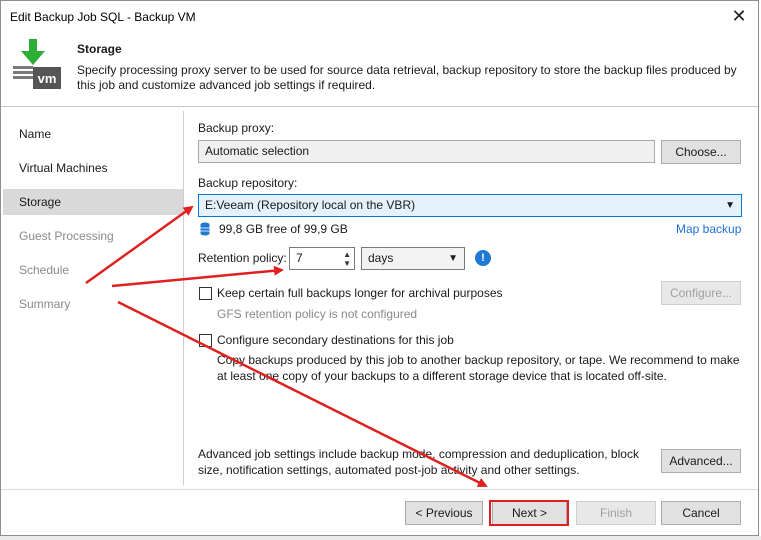  Describe the element at coordinates (205, 229) in the screenshot. I see `database-icon` at that location.